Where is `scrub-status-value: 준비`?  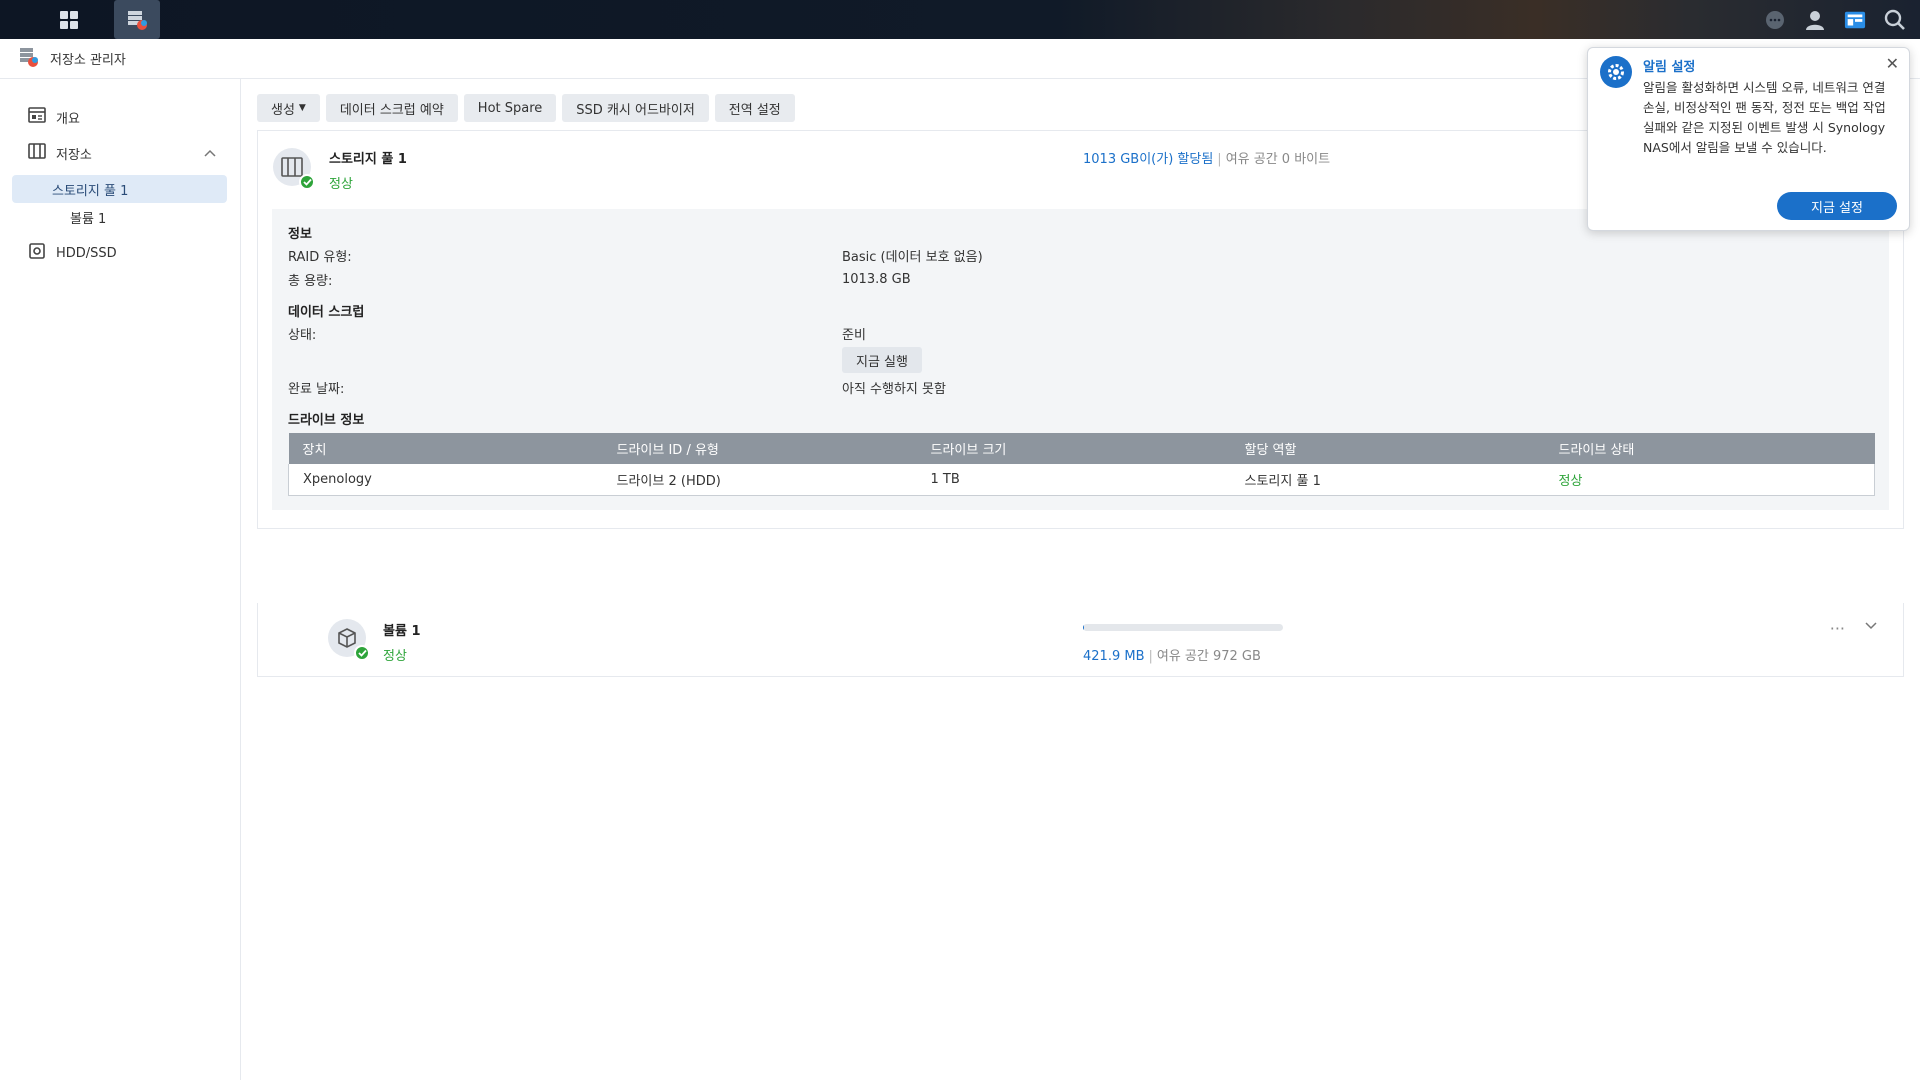 scrub-status-value: 준비 is located at coordinates (854, 335).